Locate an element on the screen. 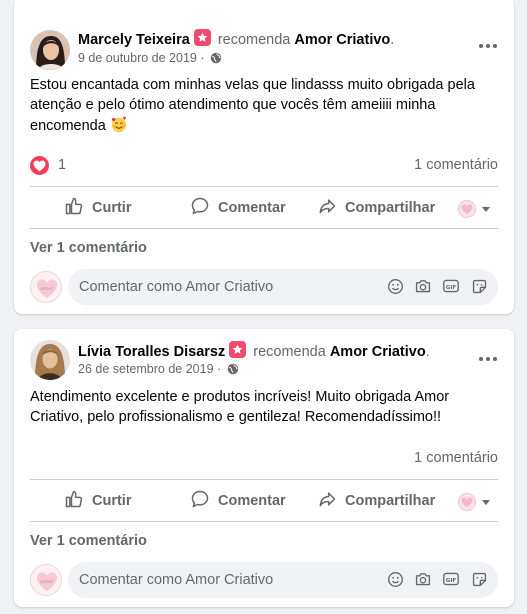 The image size is (527, 614). post-meta: 9 de outubro de 2019 · is located at coordinates (150, 59).